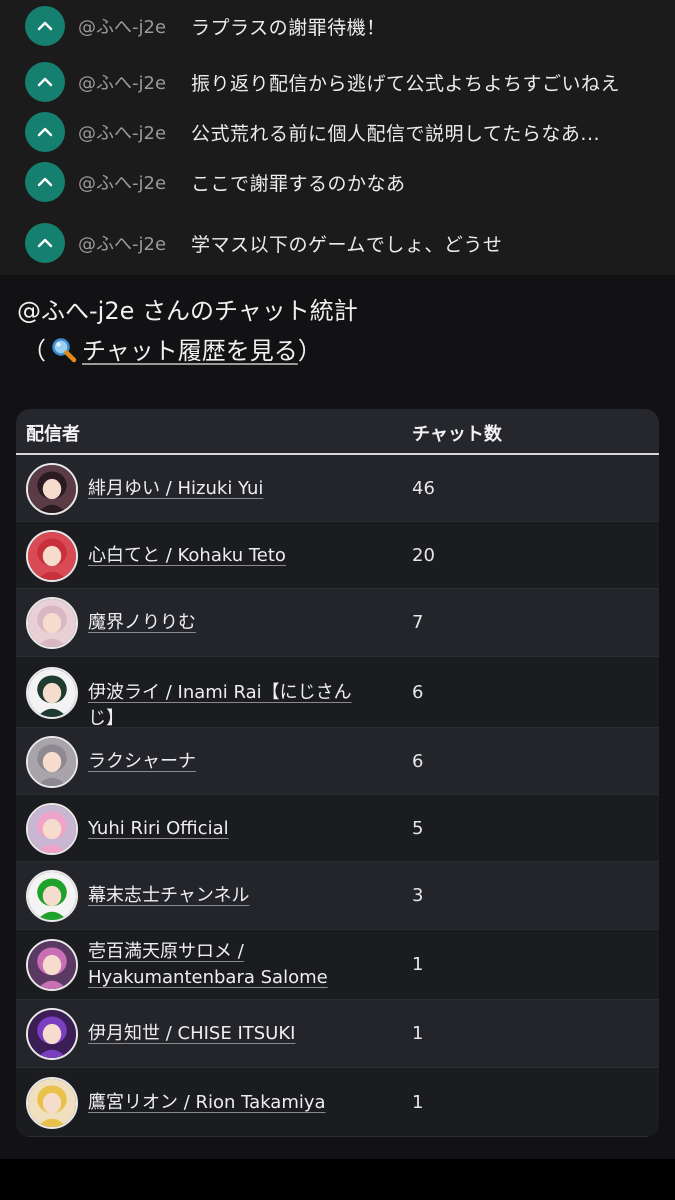 Image resolution: width=675 pixels, height=1200 pixels. I want to click on table-row: 幕末志士チャンネル 3, so click(337, 896).